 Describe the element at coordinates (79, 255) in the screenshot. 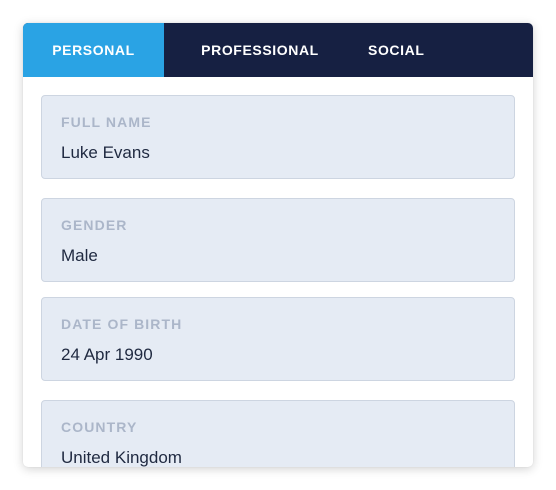

I see `field-value: Male` at that location.